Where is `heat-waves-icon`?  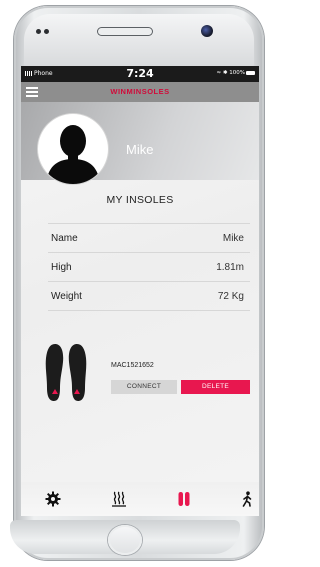 heat-waves-icon is located at coordinates (119, 499).